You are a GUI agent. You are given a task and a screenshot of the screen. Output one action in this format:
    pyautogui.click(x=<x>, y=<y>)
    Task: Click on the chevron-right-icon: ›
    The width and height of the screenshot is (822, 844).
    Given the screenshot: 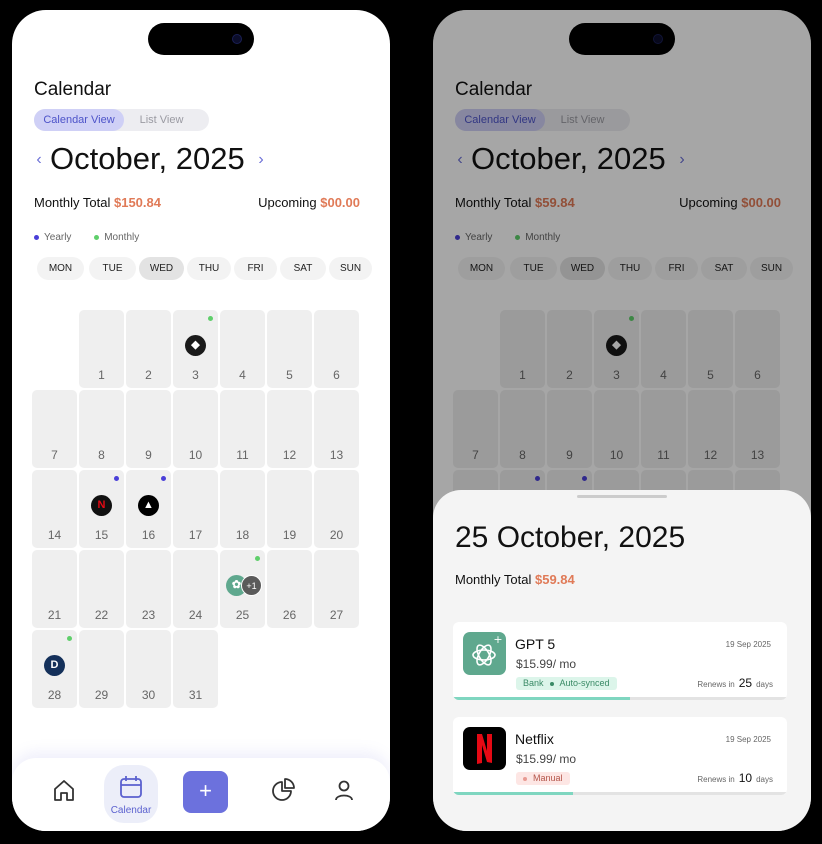 What is the action you would take?
    pyautogui.click(x=261, y=160)
    